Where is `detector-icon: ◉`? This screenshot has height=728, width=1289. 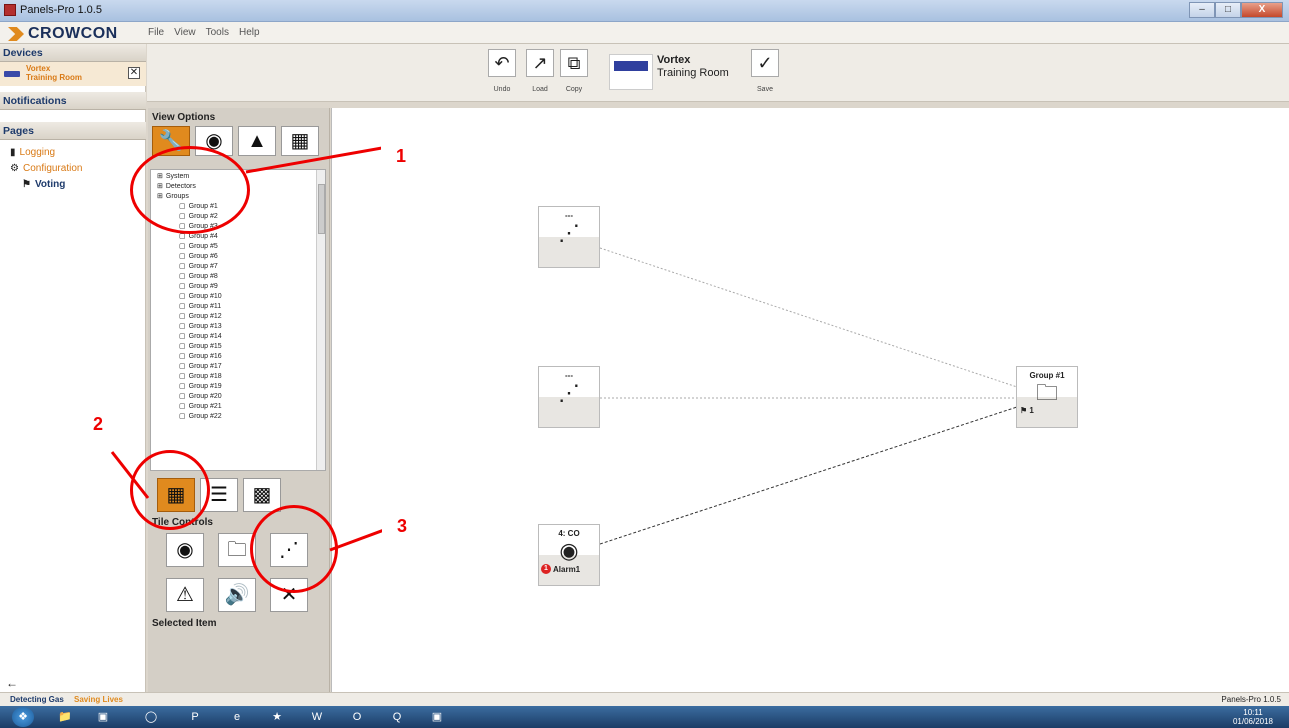 detector-icon: ◉ is located at coordinates (569, 550).